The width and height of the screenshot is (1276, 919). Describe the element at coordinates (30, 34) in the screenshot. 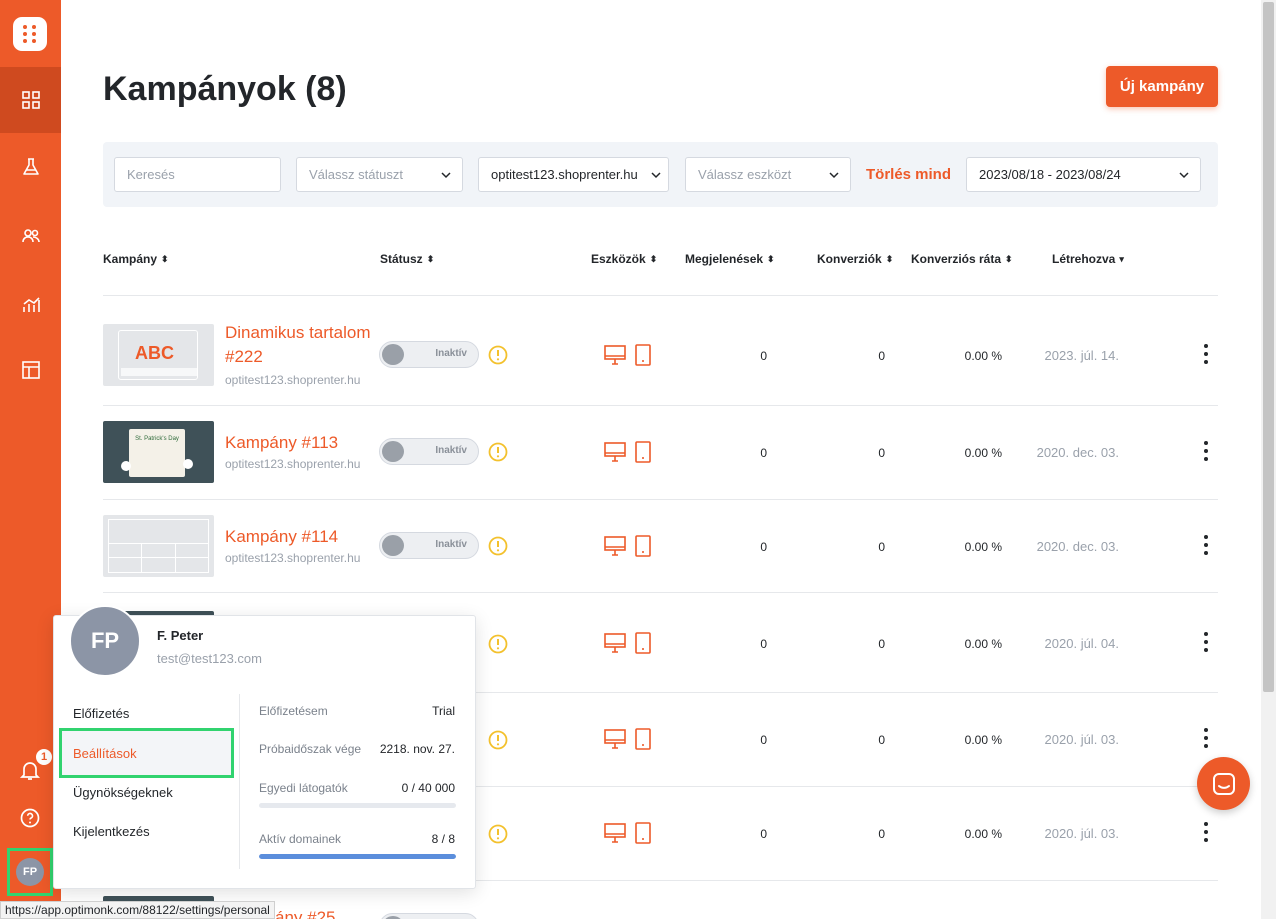

I see `logo-icon` at that location.